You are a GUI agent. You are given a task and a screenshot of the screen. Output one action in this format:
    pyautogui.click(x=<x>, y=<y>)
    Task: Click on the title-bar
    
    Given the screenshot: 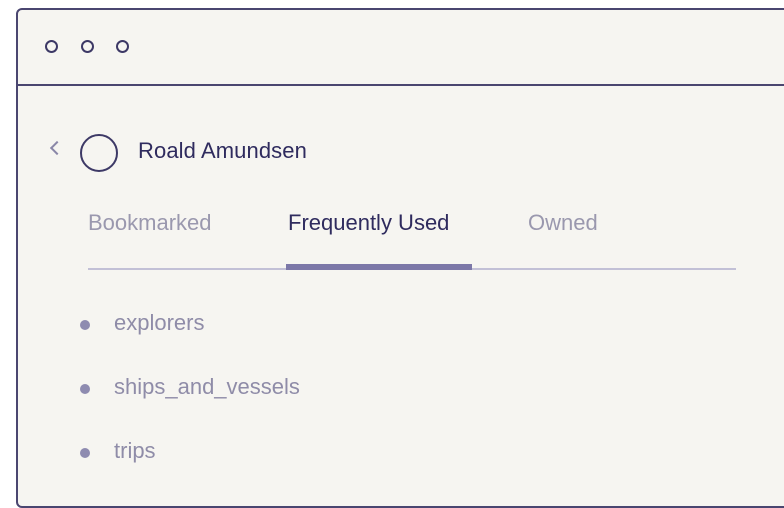 What is the action you would take?
    pyautogui.click(x=401, y=48)
    